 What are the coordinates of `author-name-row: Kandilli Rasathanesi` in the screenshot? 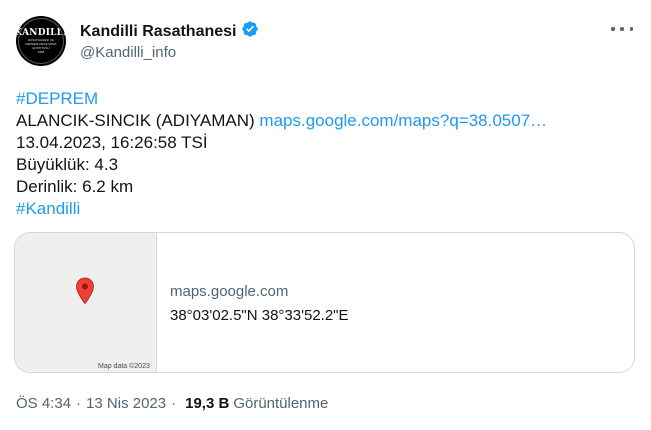 It's located at (169, 31).